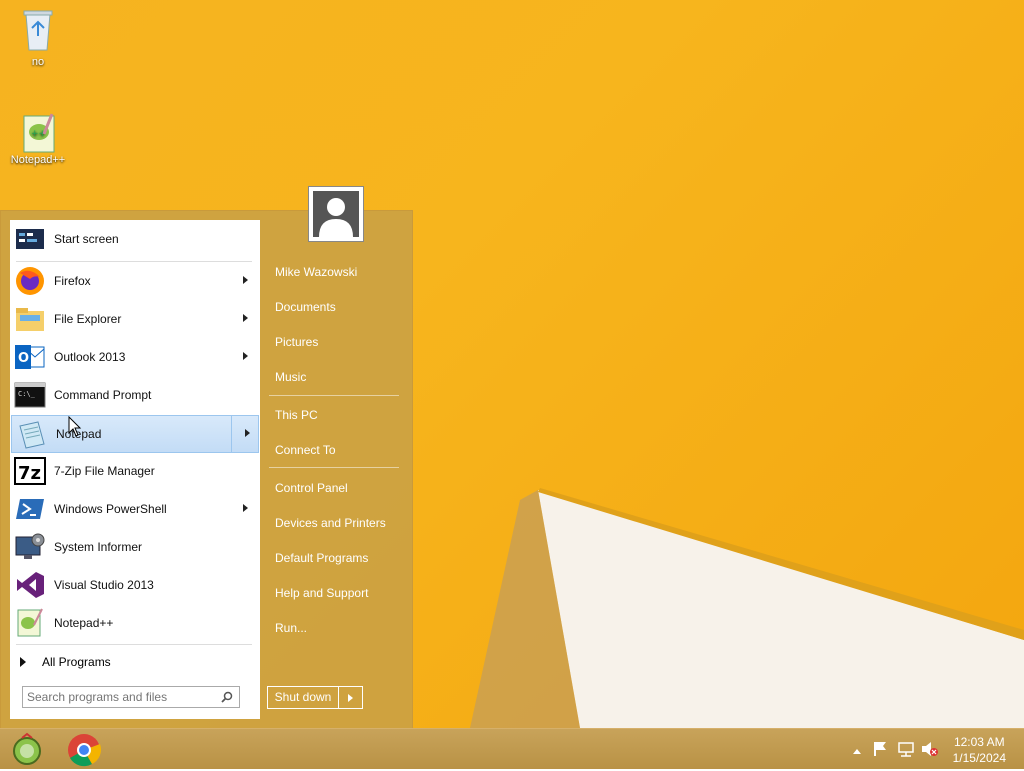 This screenshot has width=1024, height=771. I want to click on 7zip-icon: 7z, so click(30, 471).